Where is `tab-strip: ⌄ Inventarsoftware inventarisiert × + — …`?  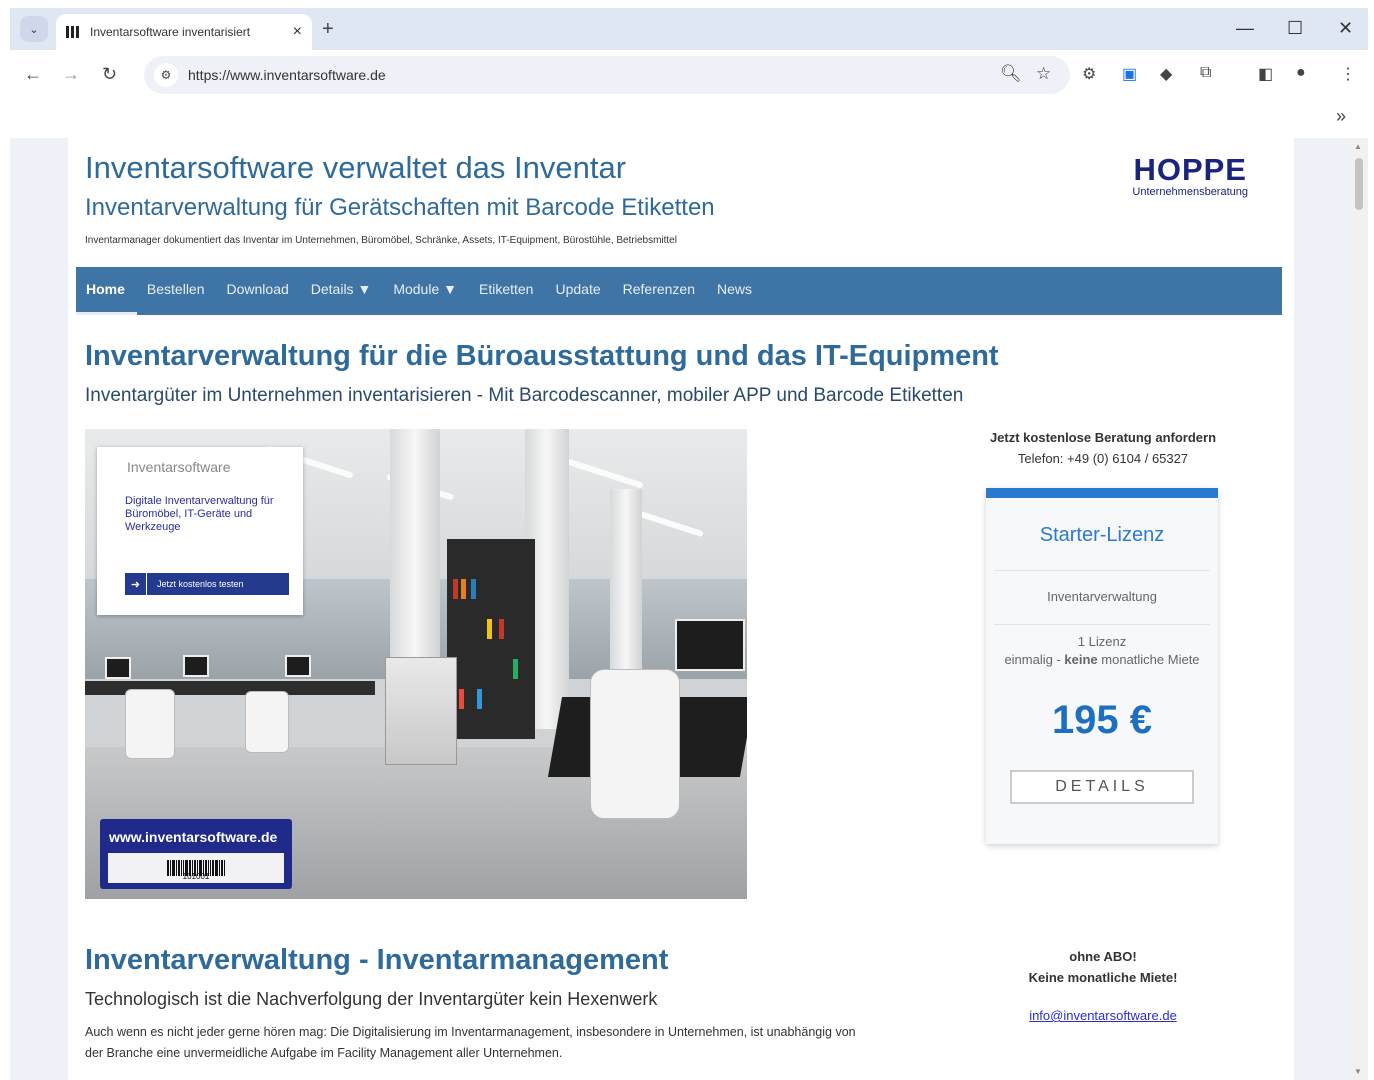
tab-strip: ⌄ Inventarsoftware inventarisiert × + — … is located at coordinates (689, 29).